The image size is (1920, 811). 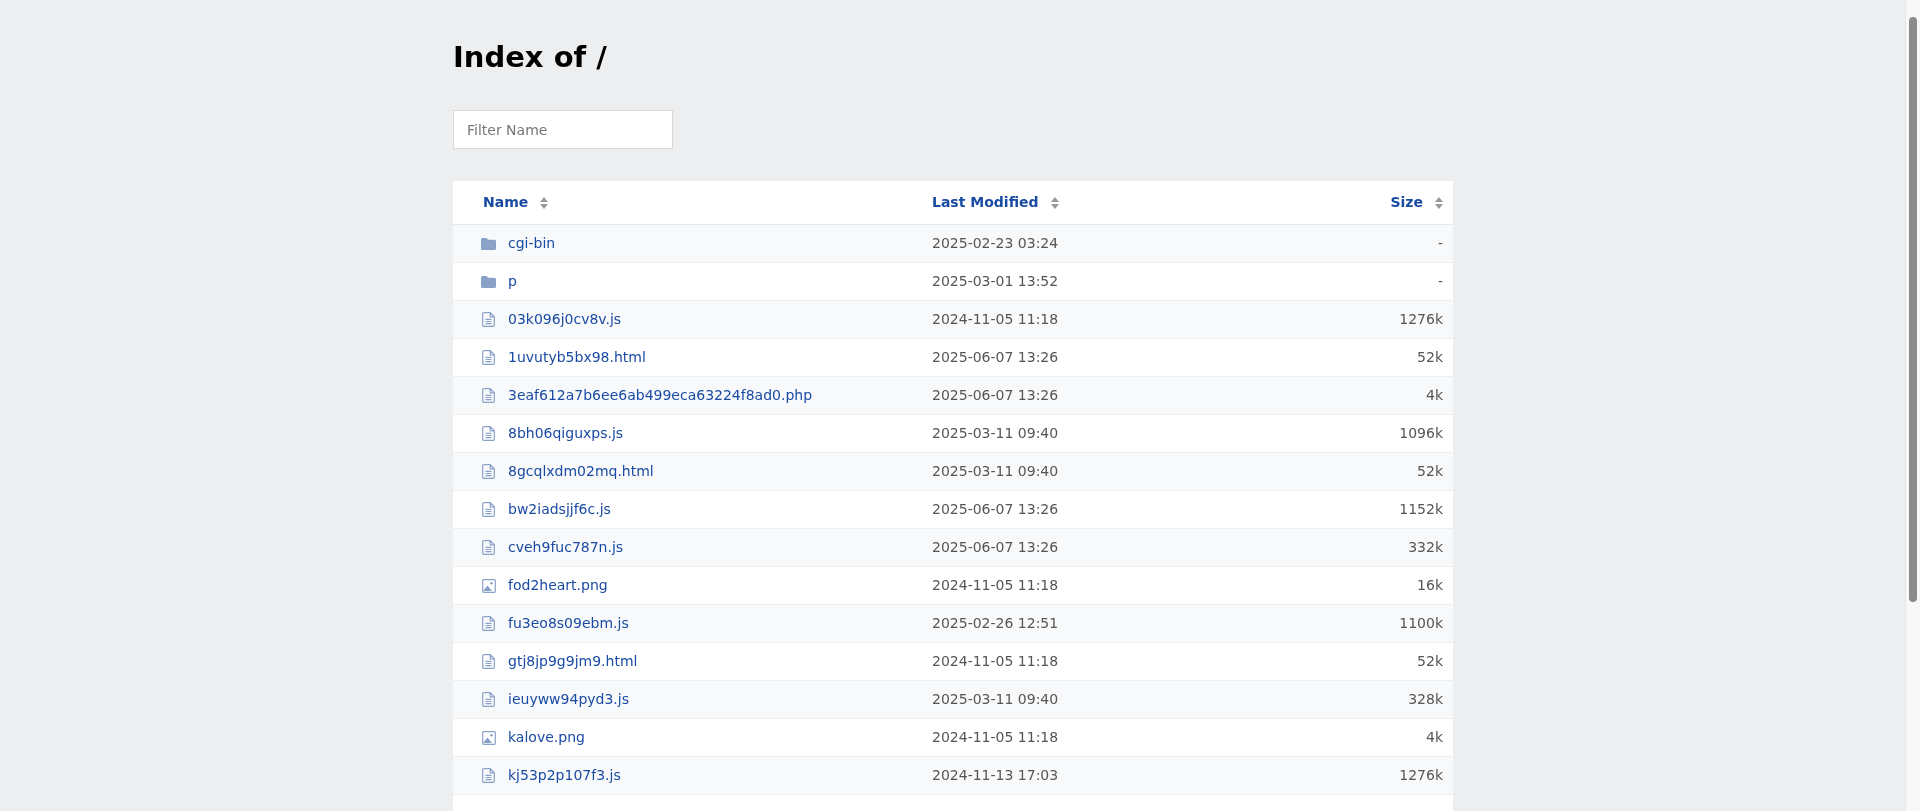 What do you see at coordinates (566, 433) in the screenshot?
I see `file-link: 8bh06qiguxps.js` at bounding box center [566, 433].